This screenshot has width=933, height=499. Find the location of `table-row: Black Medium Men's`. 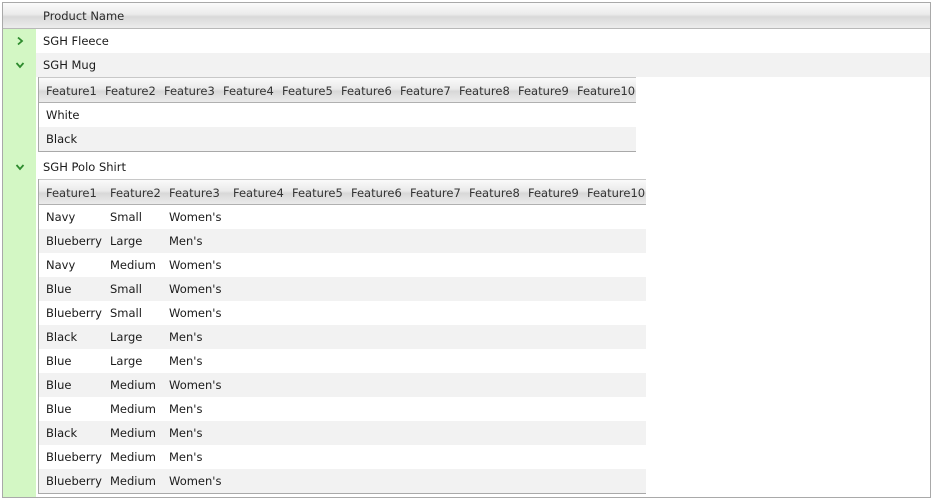

table-row: Black Medium Men's is located at coordinates (342, 433).